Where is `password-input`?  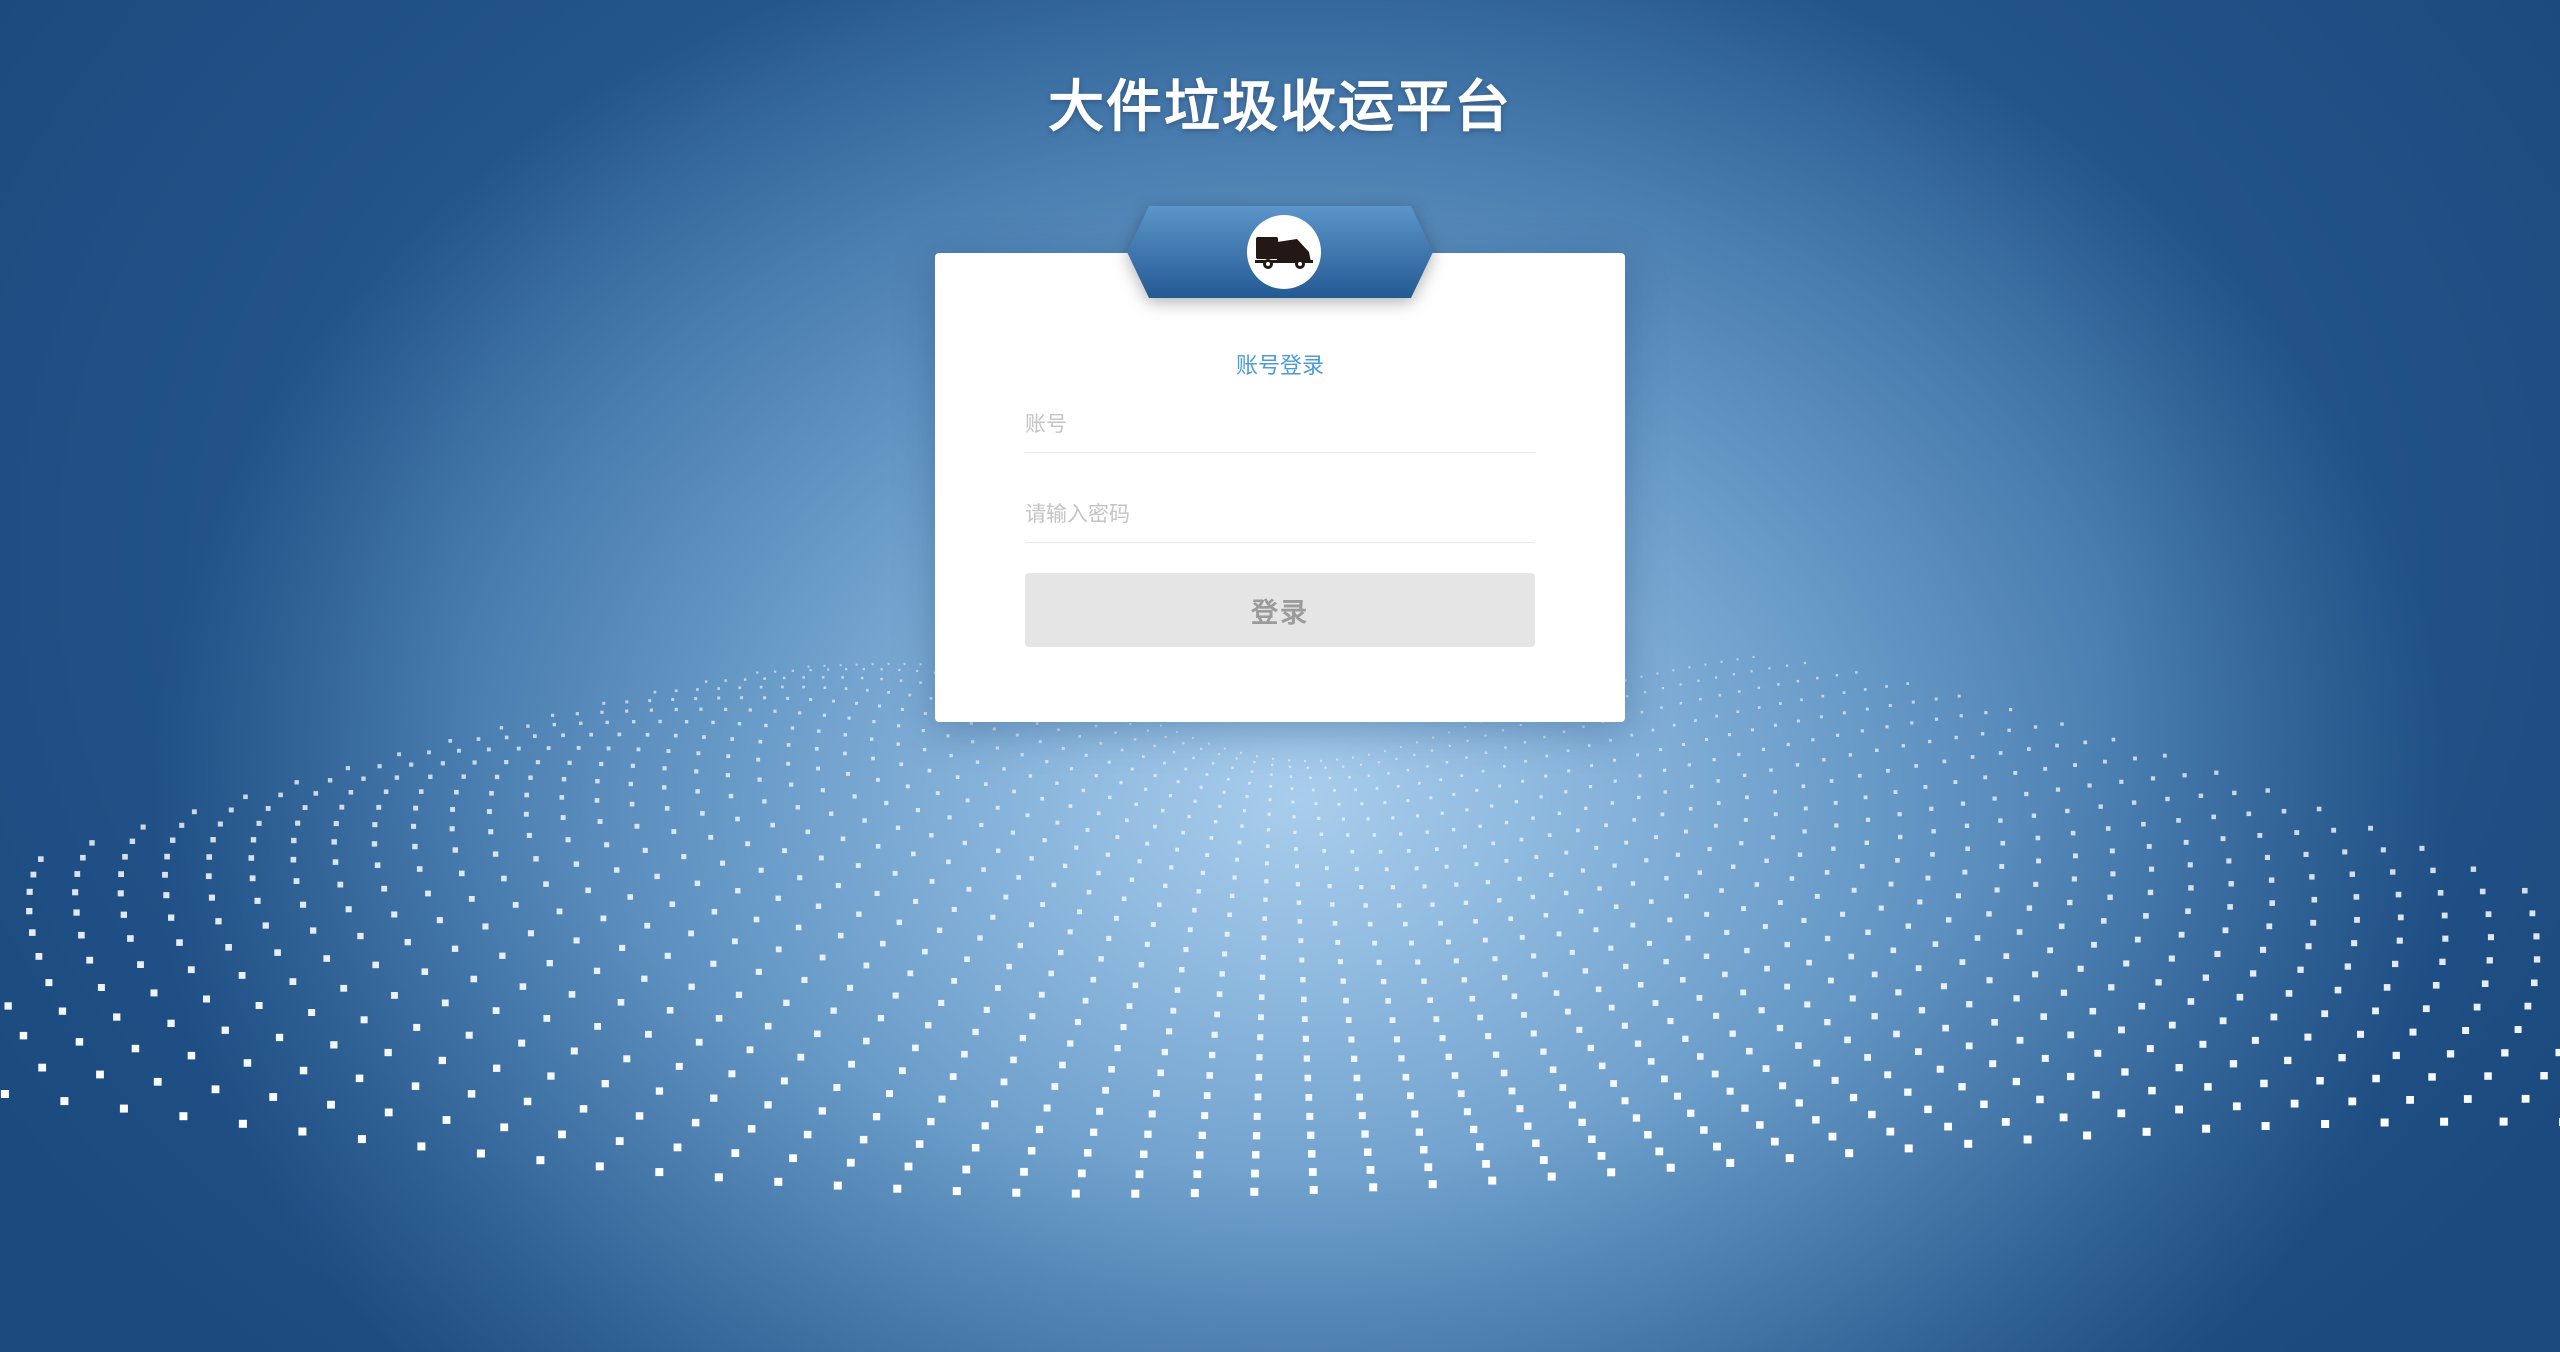 password-input is located at coordinates (1280, 514).